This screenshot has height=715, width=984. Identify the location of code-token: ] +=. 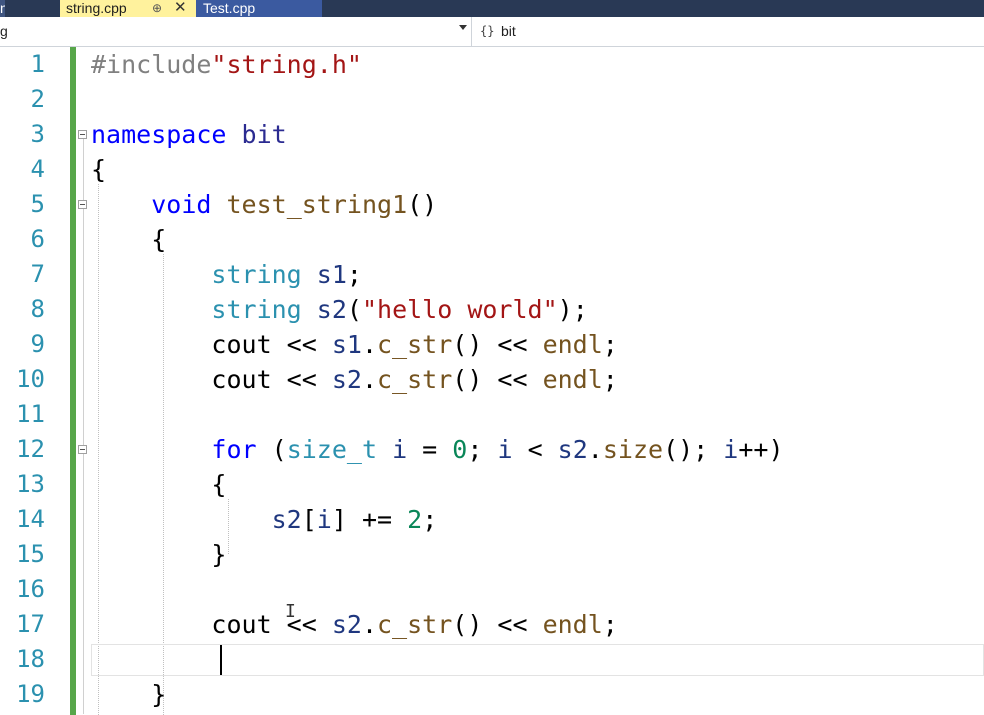
(369, 519).